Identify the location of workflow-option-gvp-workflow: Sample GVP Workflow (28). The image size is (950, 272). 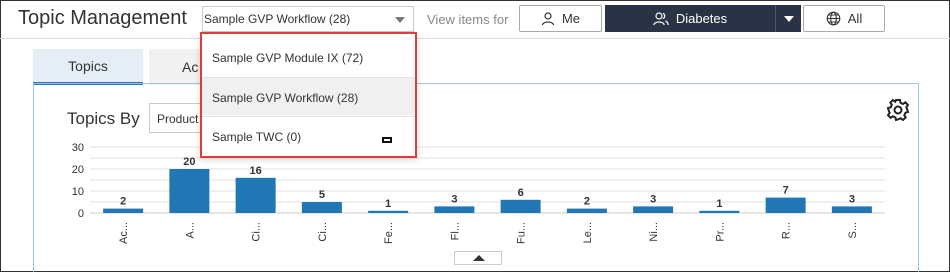
(308, 96).